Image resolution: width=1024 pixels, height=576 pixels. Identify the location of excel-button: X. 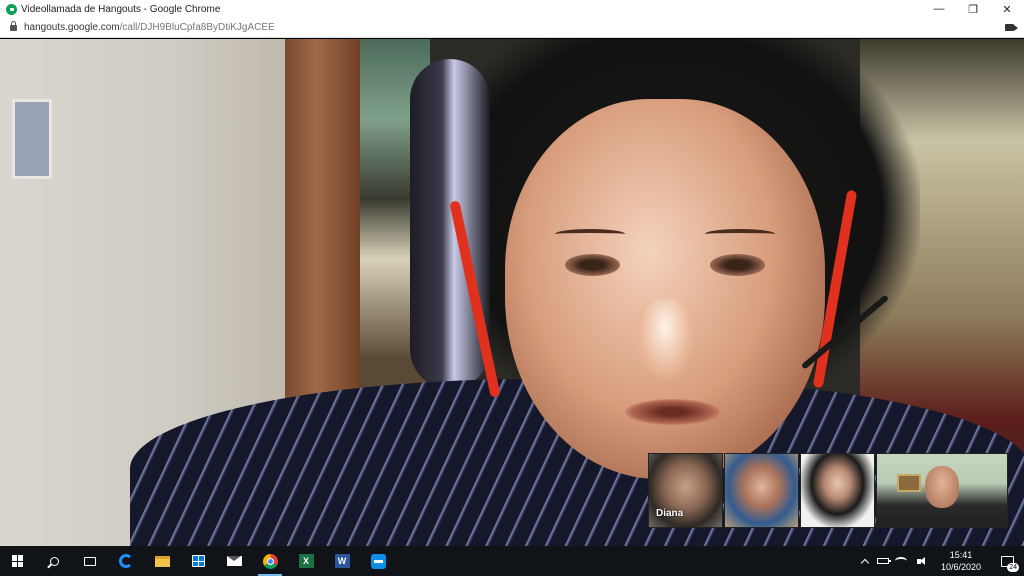
(306, 561).